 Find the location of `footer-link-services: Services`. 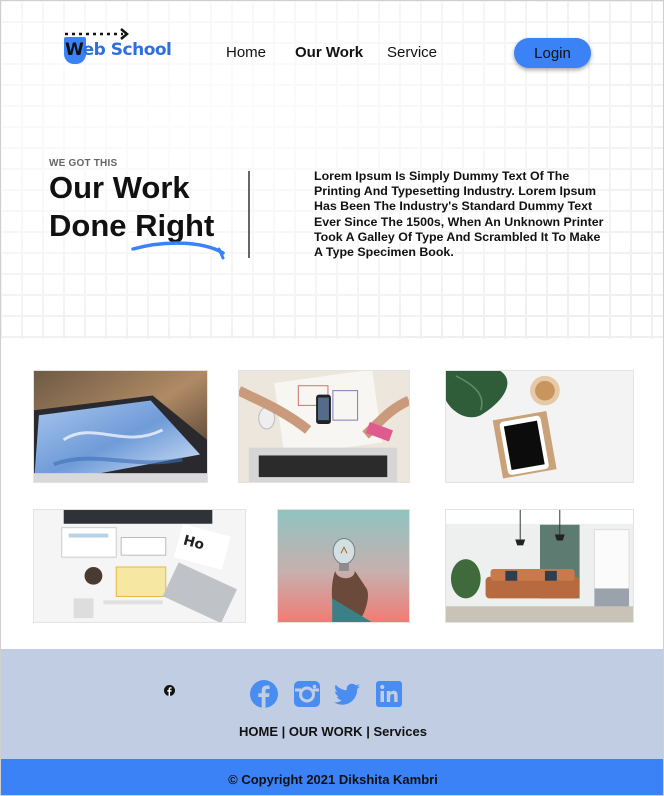

footer-link-services: Services is located at coordinates (400, 731).